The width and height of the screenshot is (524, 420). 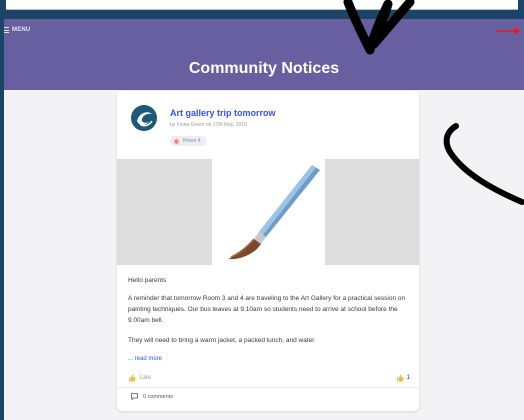 I want to click on comments-label: 0 comments, so click(x=158, y=396).